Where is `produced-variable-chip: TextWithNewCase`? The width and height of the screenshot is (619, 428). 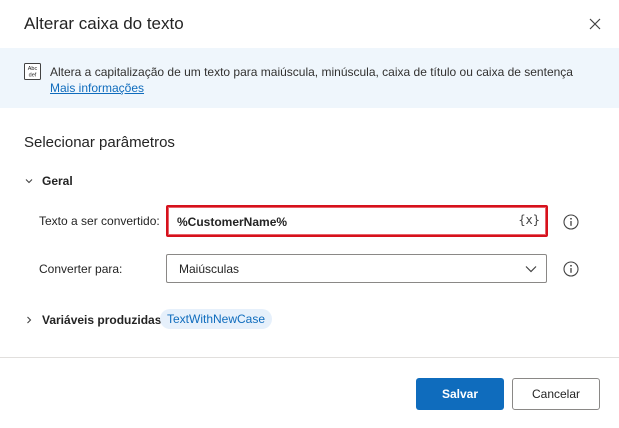 produced-variable-chip: TextWithNewCase is located at coordinates (216, 319).